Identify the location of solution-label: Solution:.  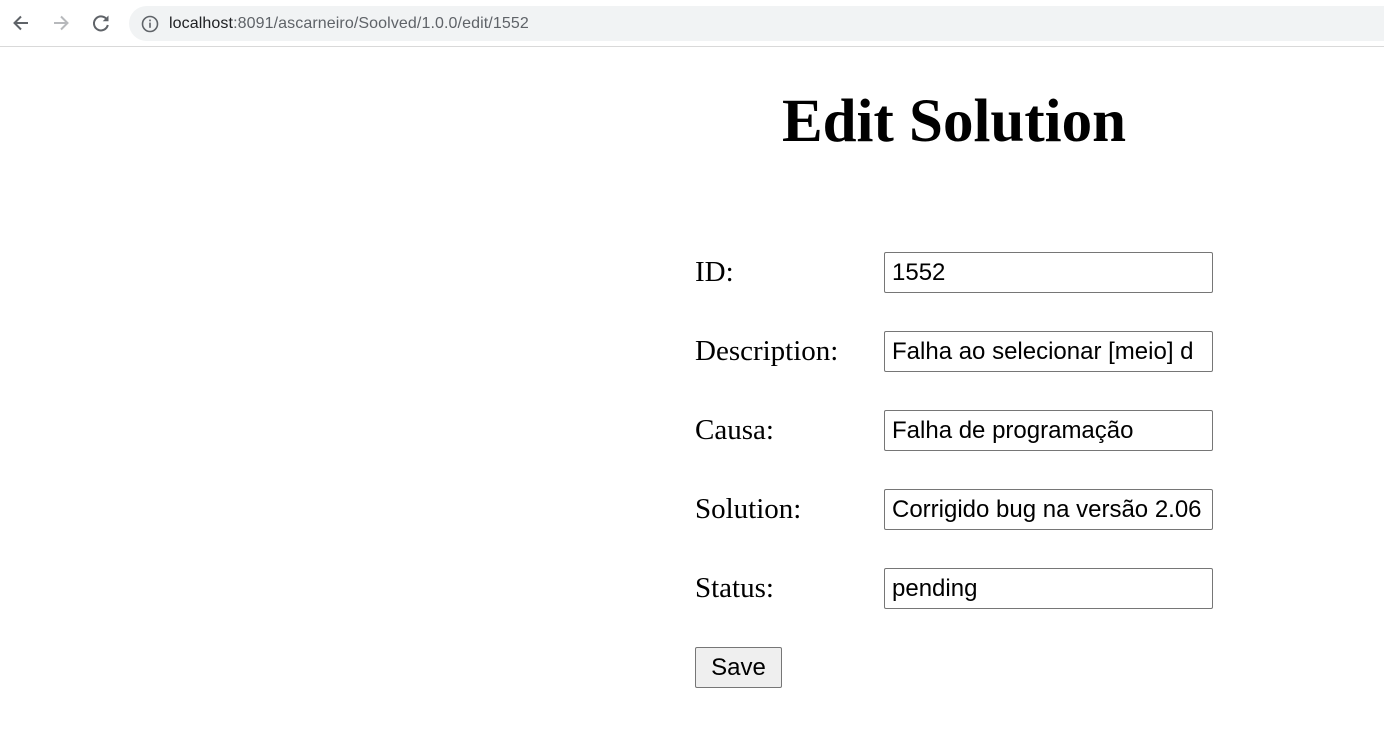
(748, 509).